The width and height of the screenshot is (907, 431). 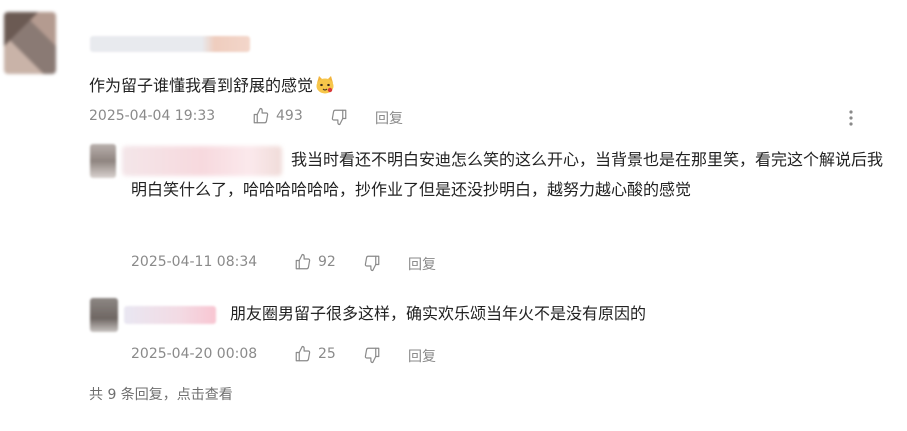 What do you see at coordinates (315, 262) in the screenshot?
I see `reply-like-button: 92` at bounding box center [315, 262].